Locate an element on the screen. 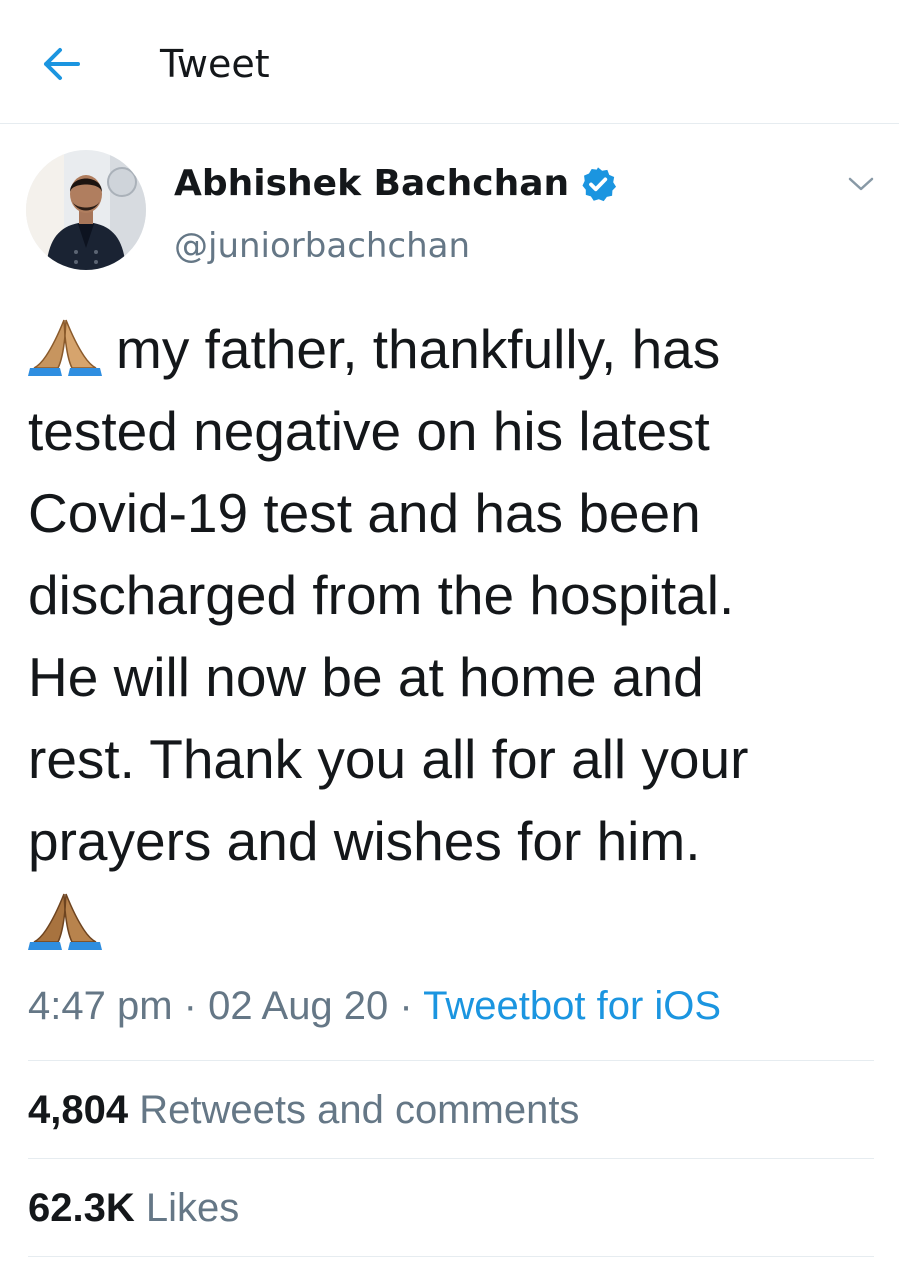  chevron-down-icon is located at coordinates (861, 184).